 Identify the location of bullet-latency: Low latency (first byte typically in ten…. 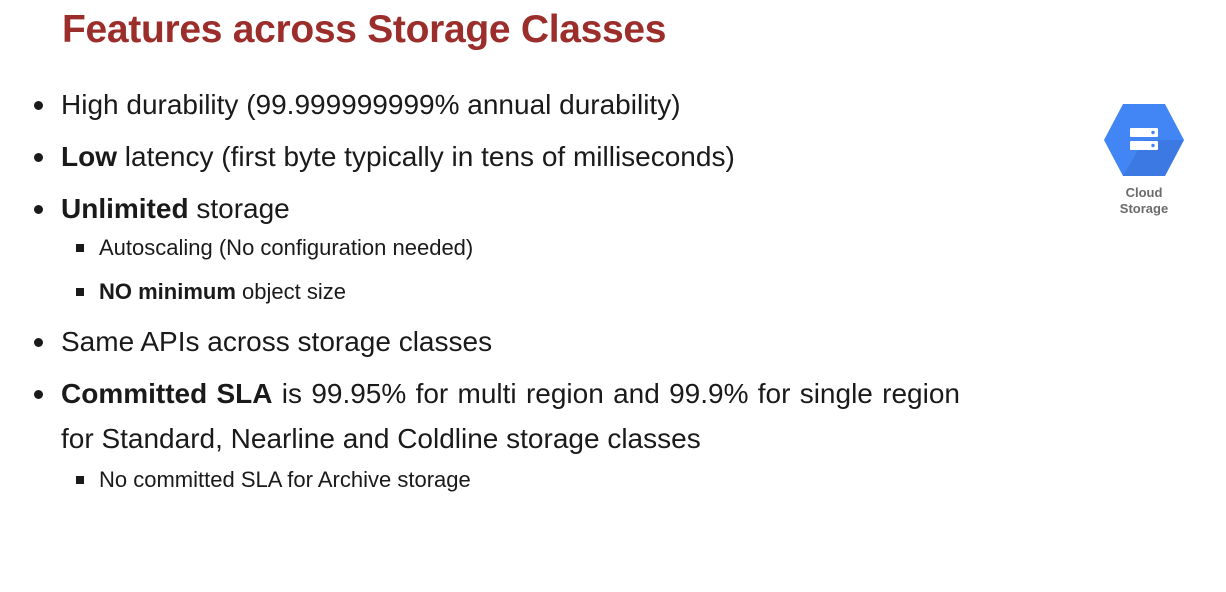
(495, 156).